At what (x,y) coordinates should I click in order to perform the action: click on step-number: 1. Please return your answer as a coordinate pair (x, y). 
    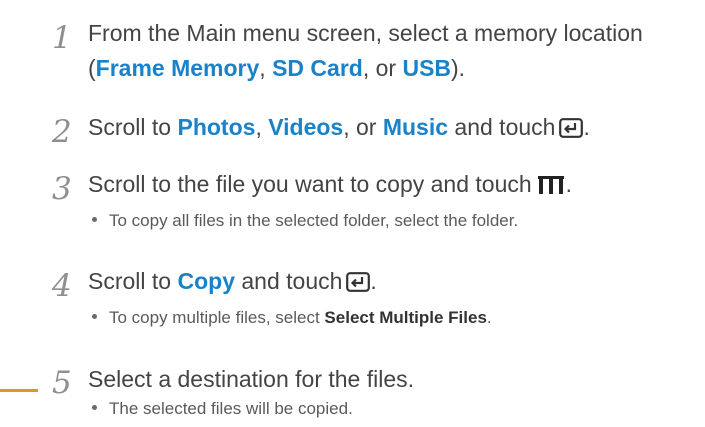
    Looking at the image, I should click on (62, 38).